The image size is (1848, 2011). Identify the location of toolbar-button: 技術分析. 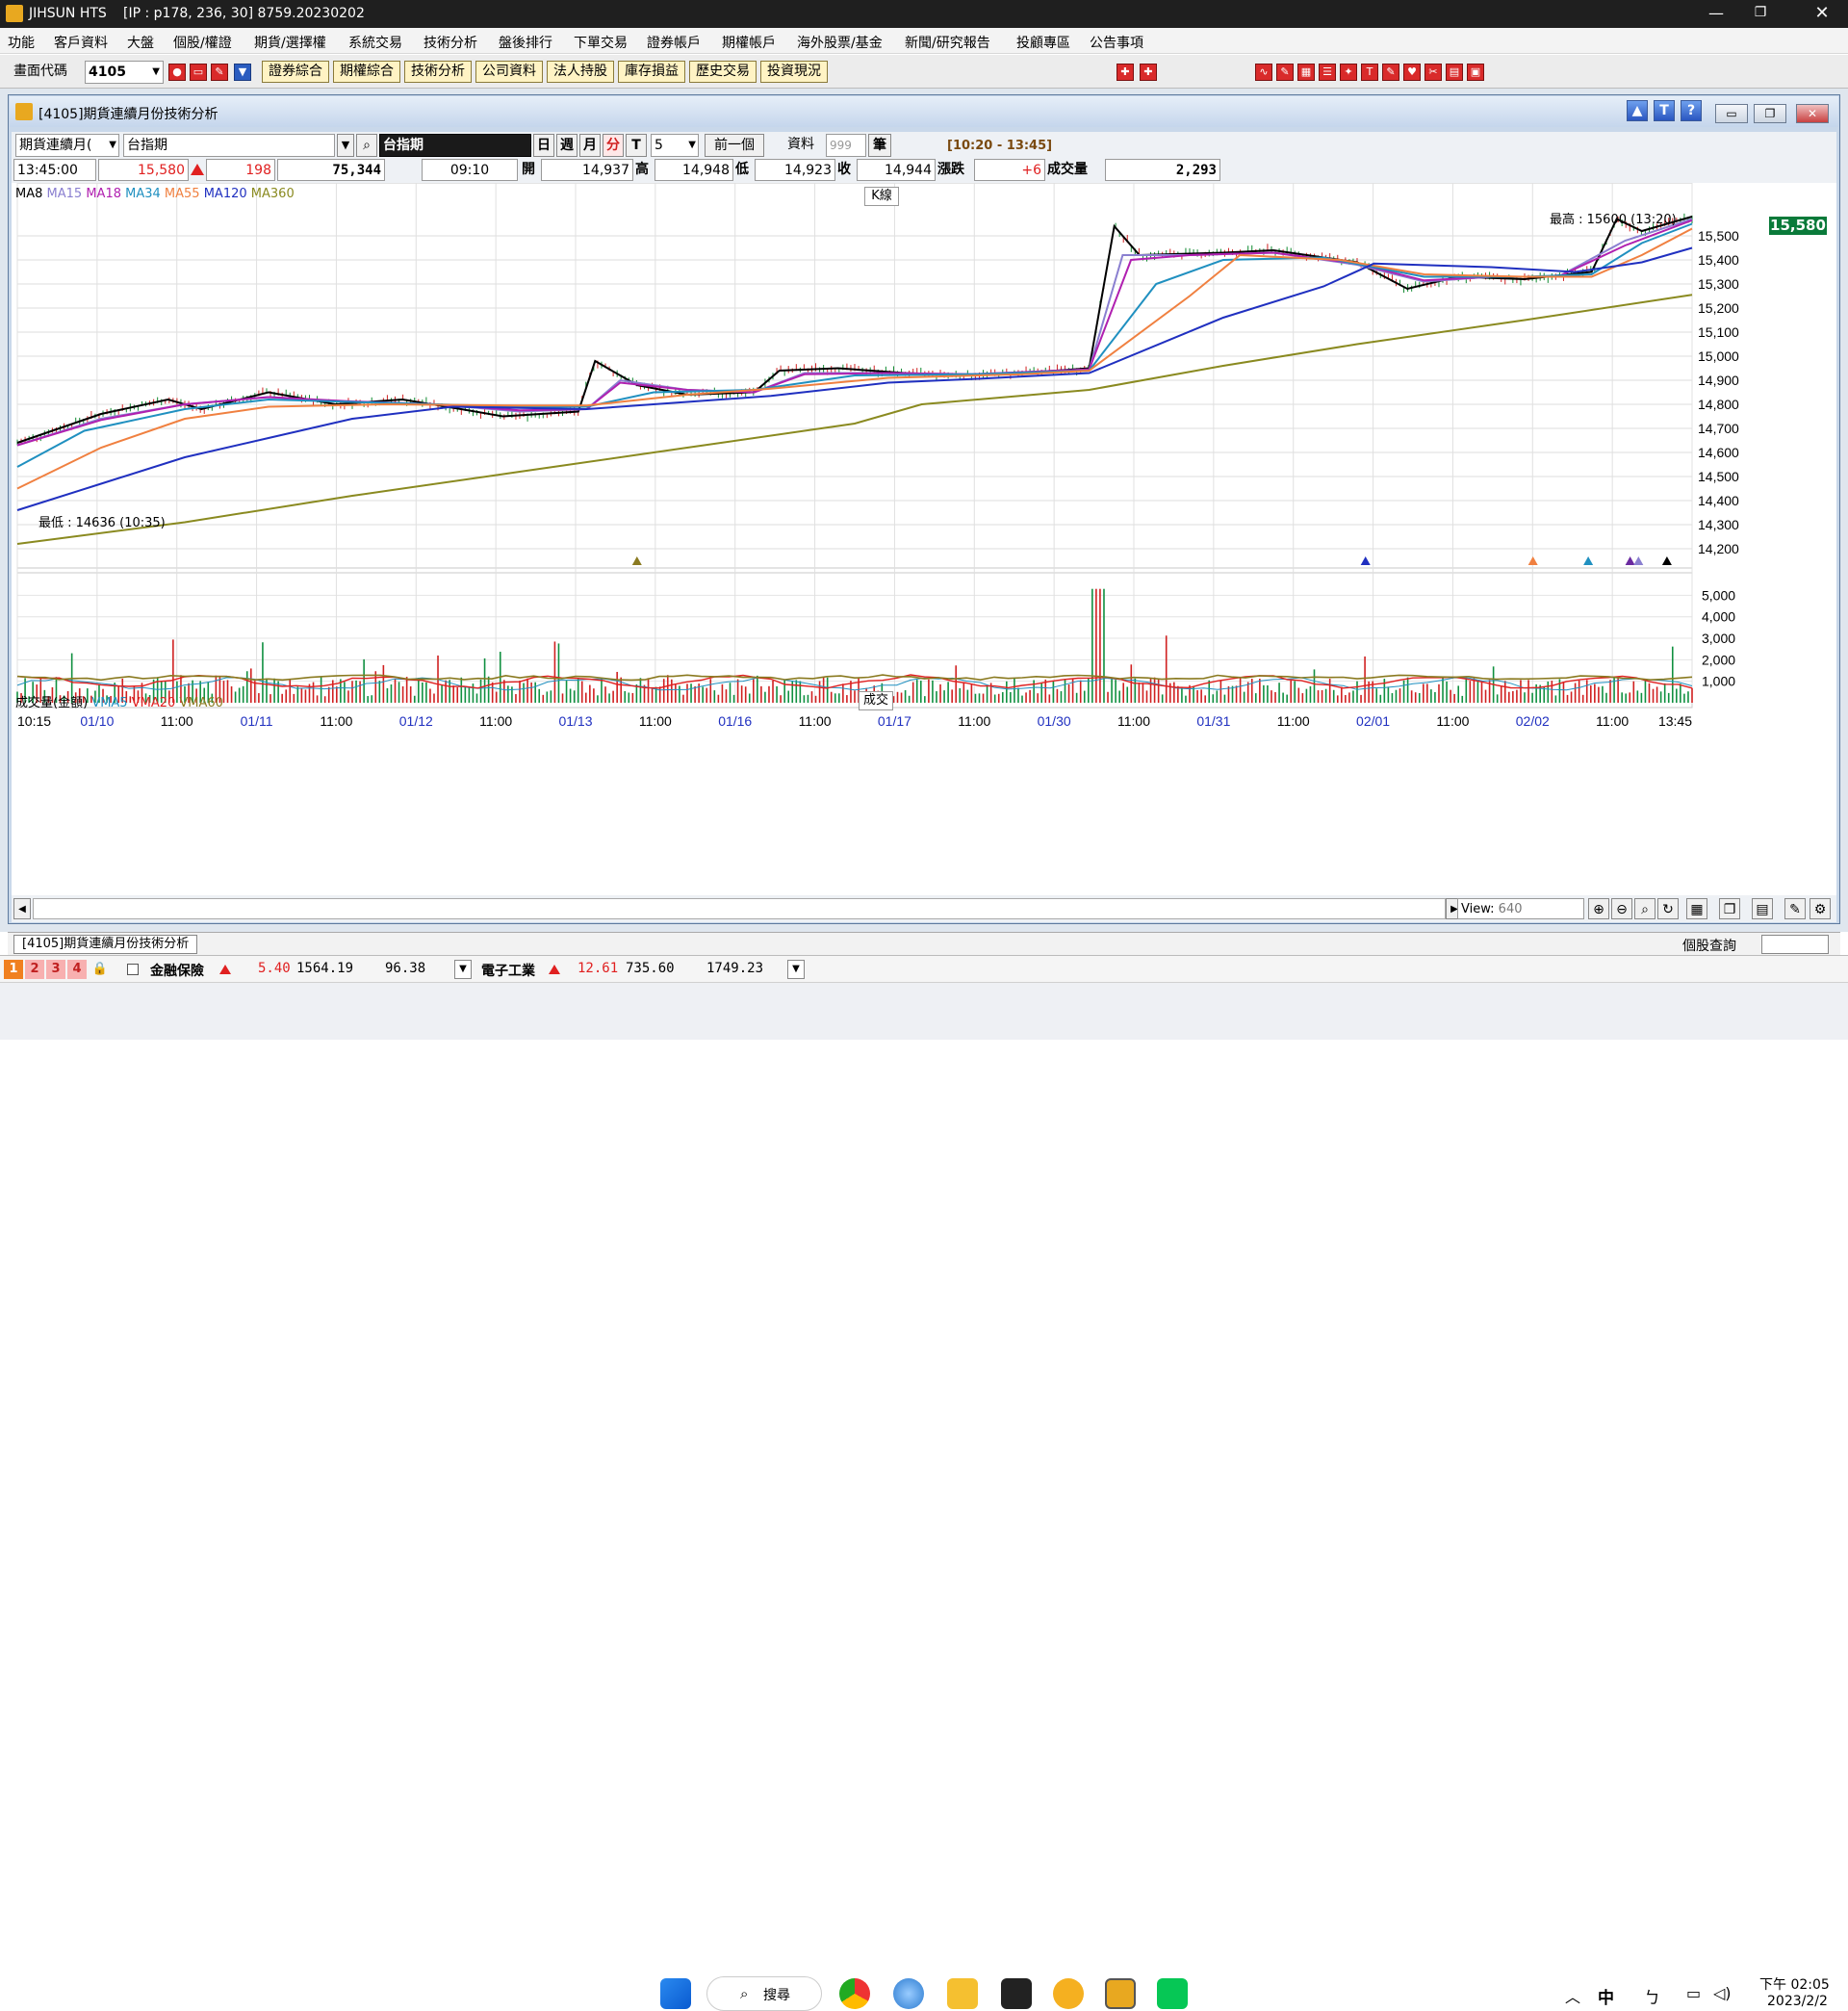
(438, 72).